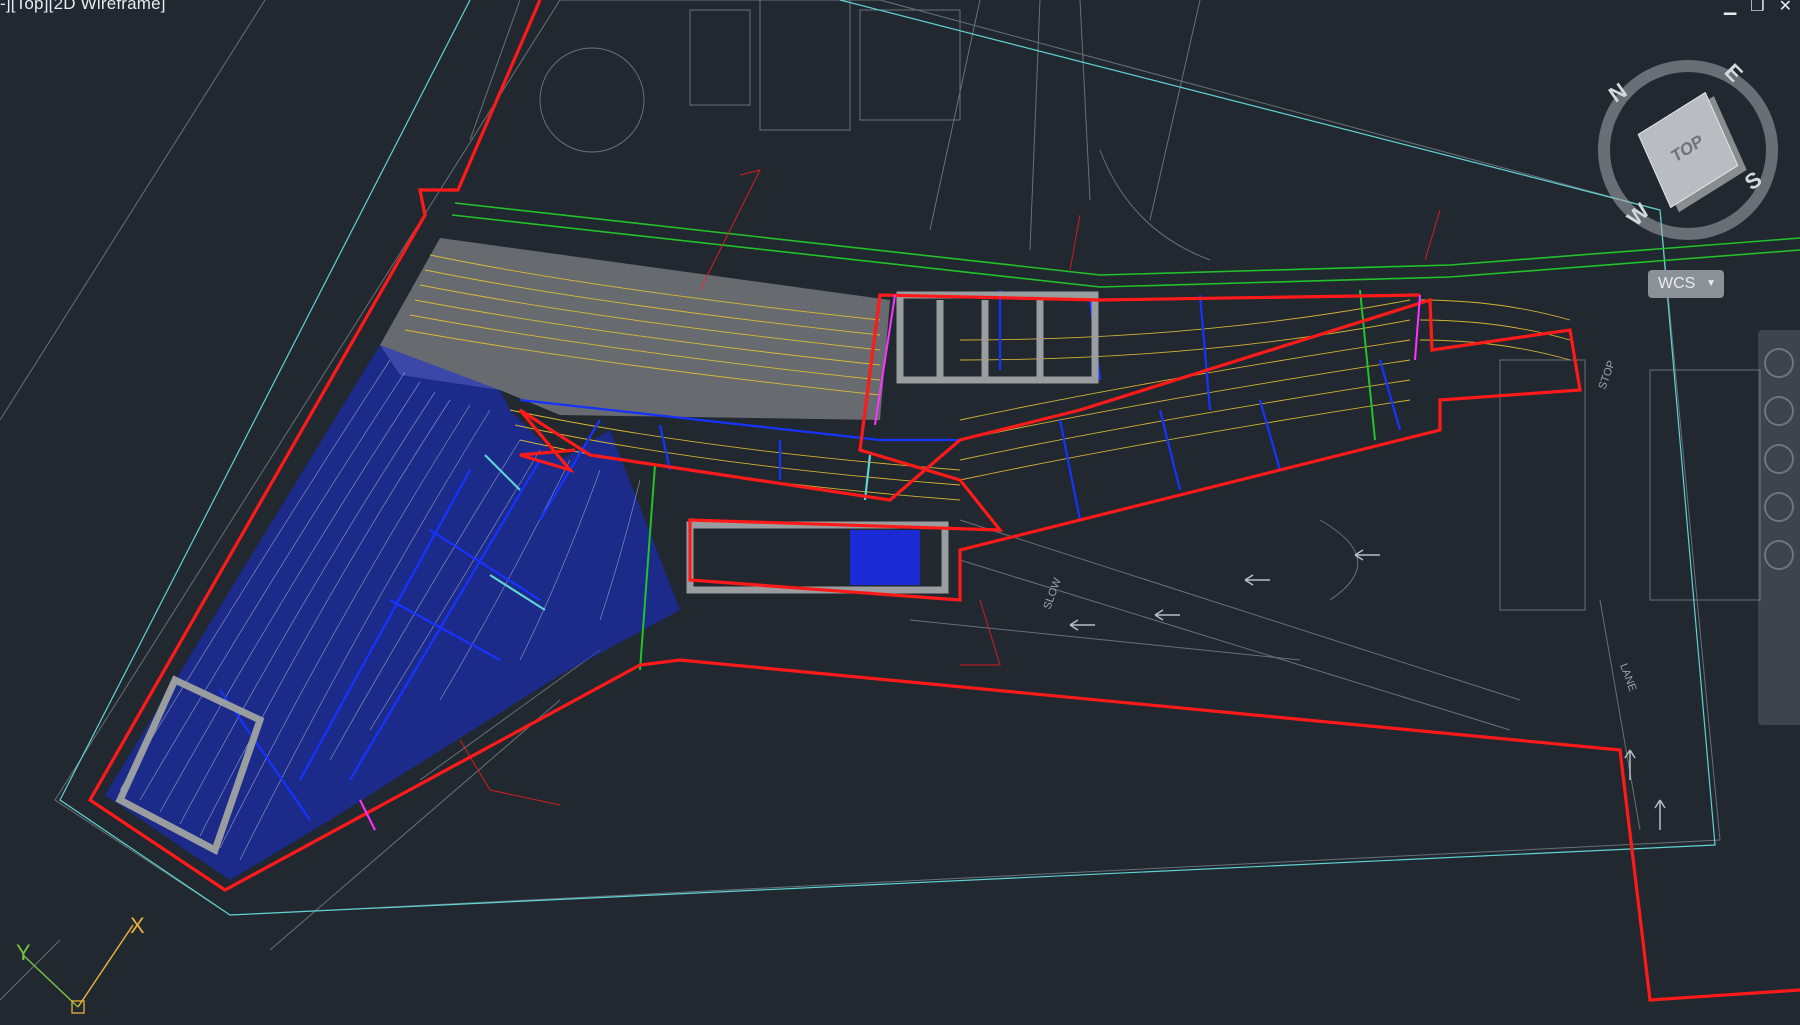 The image size is (1800, 1025). I want to click on orbit-icon, so click(1779, 507).